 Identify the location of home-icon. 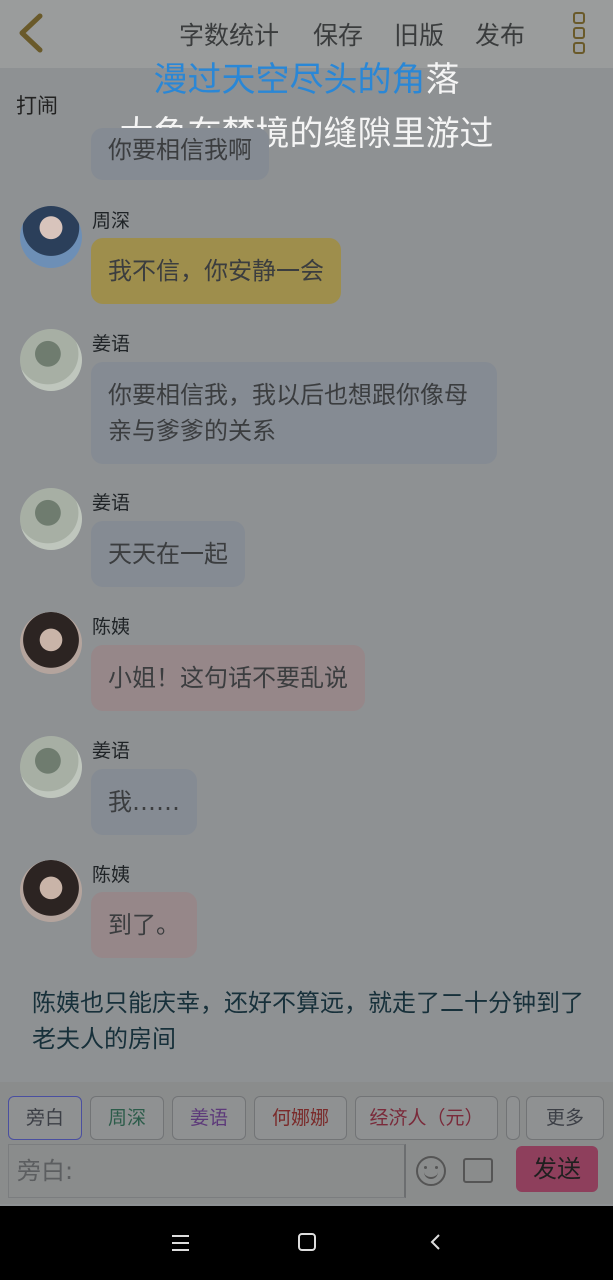
(307, 1242).